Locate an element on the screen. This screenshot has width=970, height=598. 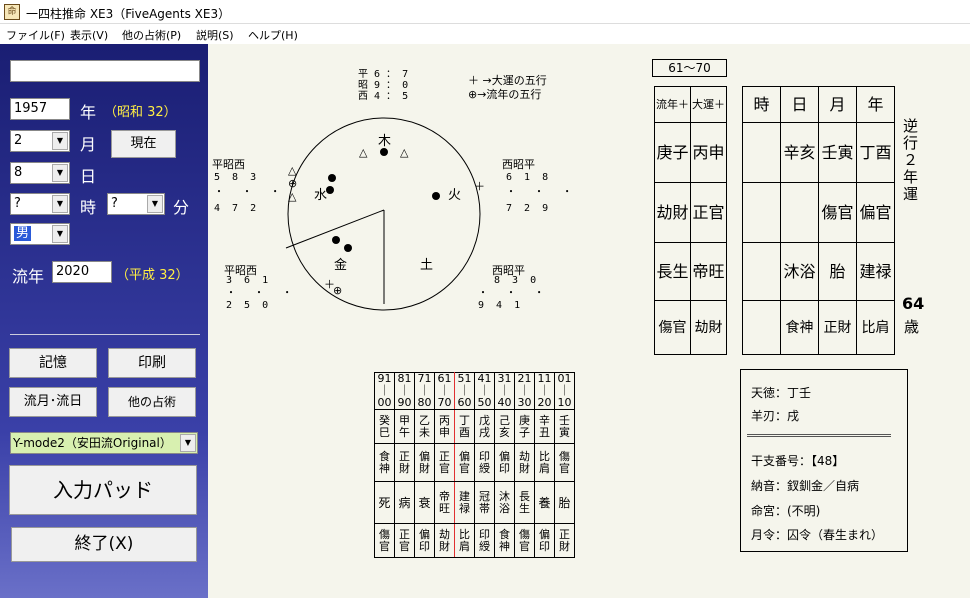
pillar-cell: 食神 is located at coordinates (799, 327).